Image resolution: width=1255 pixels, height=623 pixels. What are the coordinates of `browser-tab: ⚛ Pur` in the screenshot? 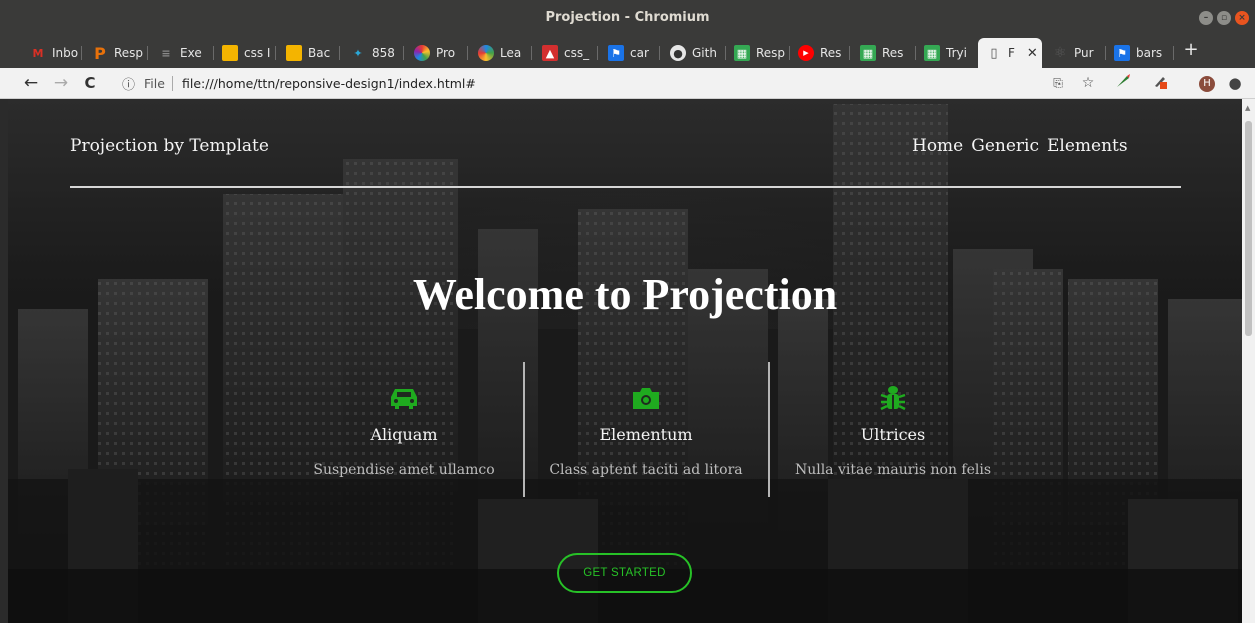 It's located at (1075, 53).